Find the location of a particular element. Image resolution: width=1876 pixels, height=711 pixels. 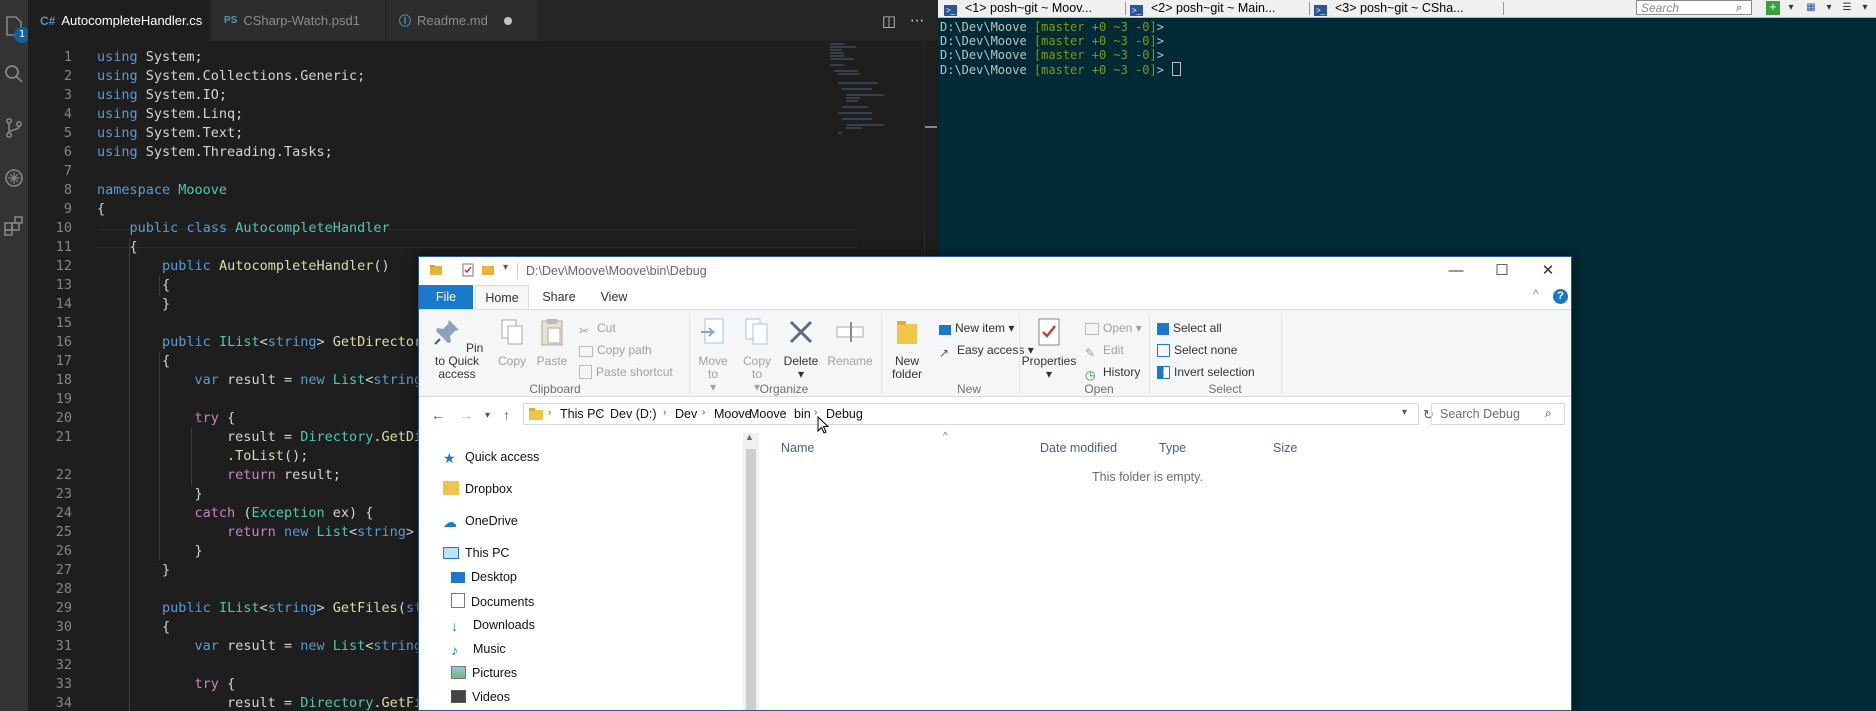

nav-item-desktop: Desktop is located at coordinates (484, 577).